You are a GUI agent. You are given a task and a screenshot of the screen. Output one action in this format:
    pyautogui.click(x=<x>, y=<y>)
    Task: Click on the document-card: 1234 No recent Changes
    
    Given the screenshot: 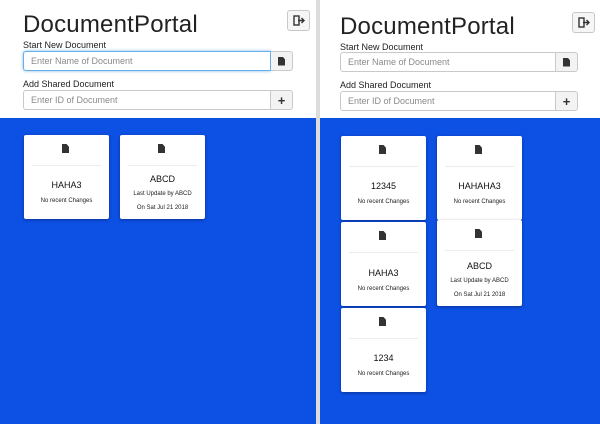 What is the action you would take?
    pyautogui.click(x=383, y=350)
    